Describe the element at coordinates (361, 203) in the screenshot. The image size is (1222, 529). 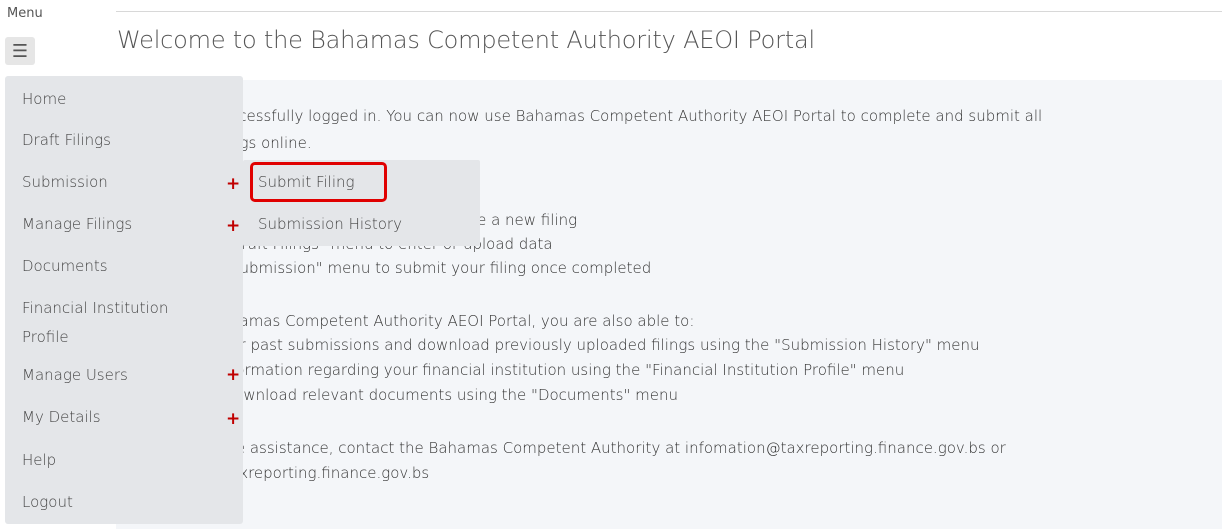
I see `submission-submenu: Submit Filing Submission History` at that location.